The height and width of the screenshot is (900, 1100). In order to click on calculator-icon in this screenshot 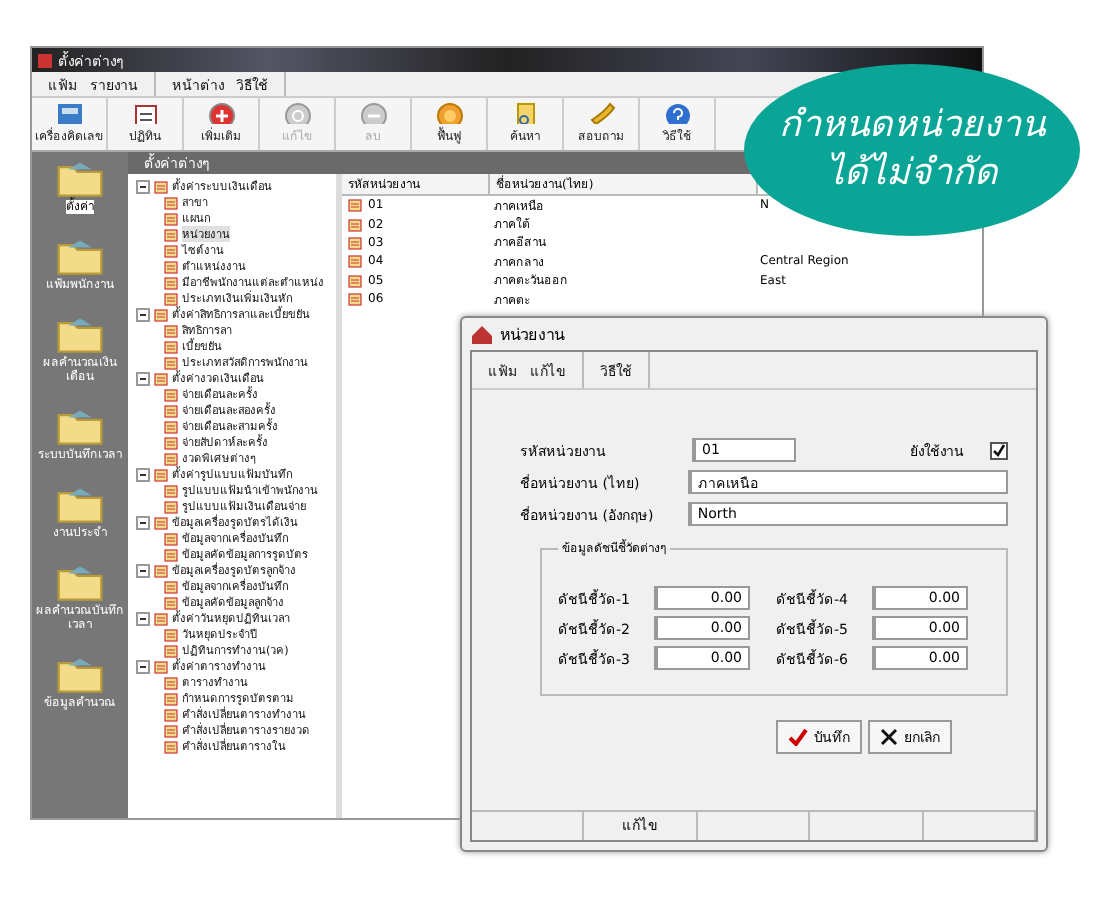, I will do `click(69, 113)`.